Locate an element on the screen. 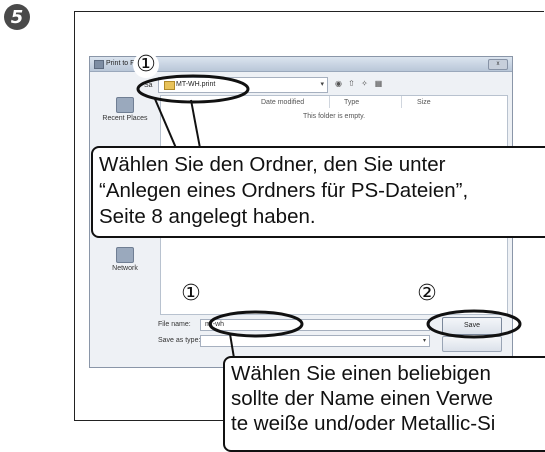 This screenshot has height=452, width=545. step-number-badge: 5 is located at coordinates (17, 17).